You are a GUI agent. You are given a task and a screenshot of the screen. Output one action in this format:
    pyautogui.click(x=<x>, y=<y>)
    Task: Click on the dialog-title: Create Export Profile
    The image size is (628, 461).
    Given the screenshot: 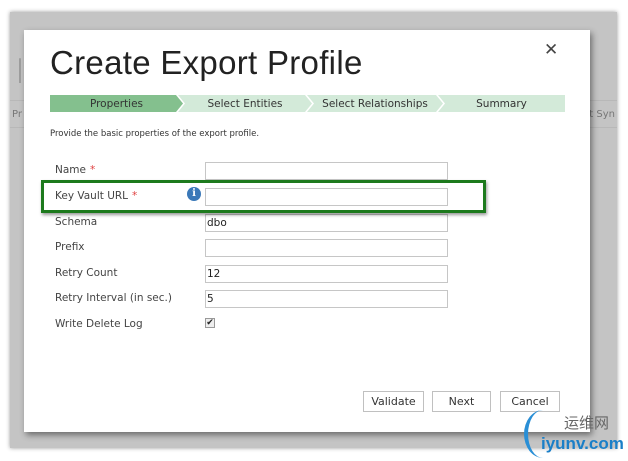 What is the action you would take?
    pyautogui.click(x=206, y=62)
    